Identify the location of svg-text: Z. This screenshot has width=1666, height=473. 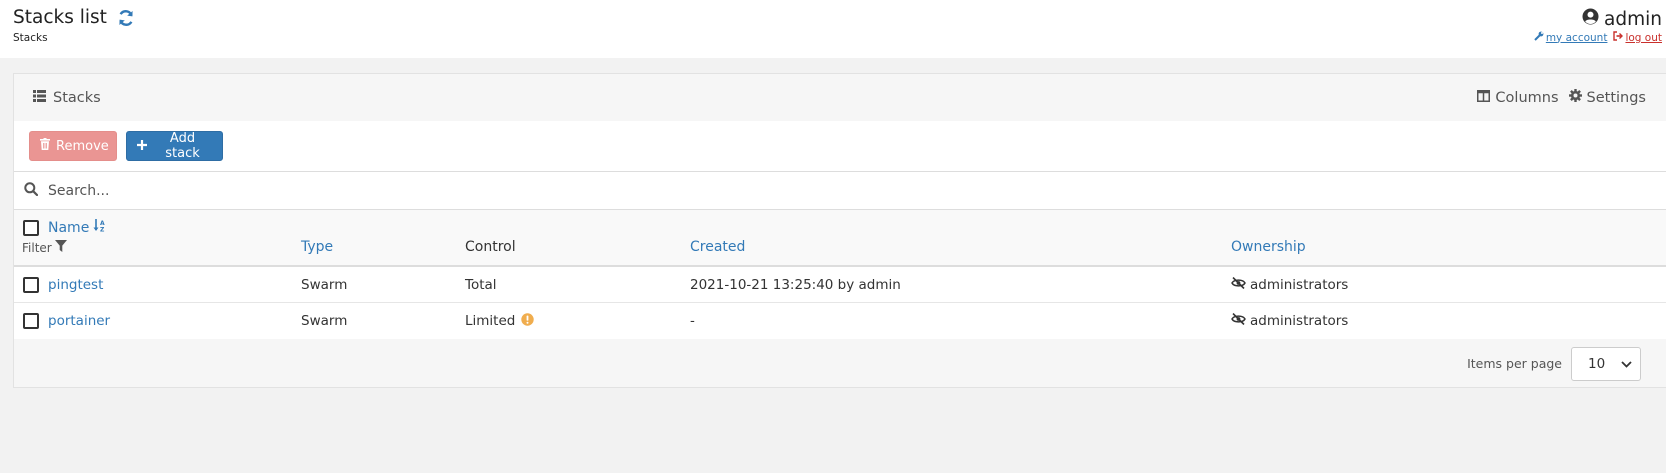
(102, 230).